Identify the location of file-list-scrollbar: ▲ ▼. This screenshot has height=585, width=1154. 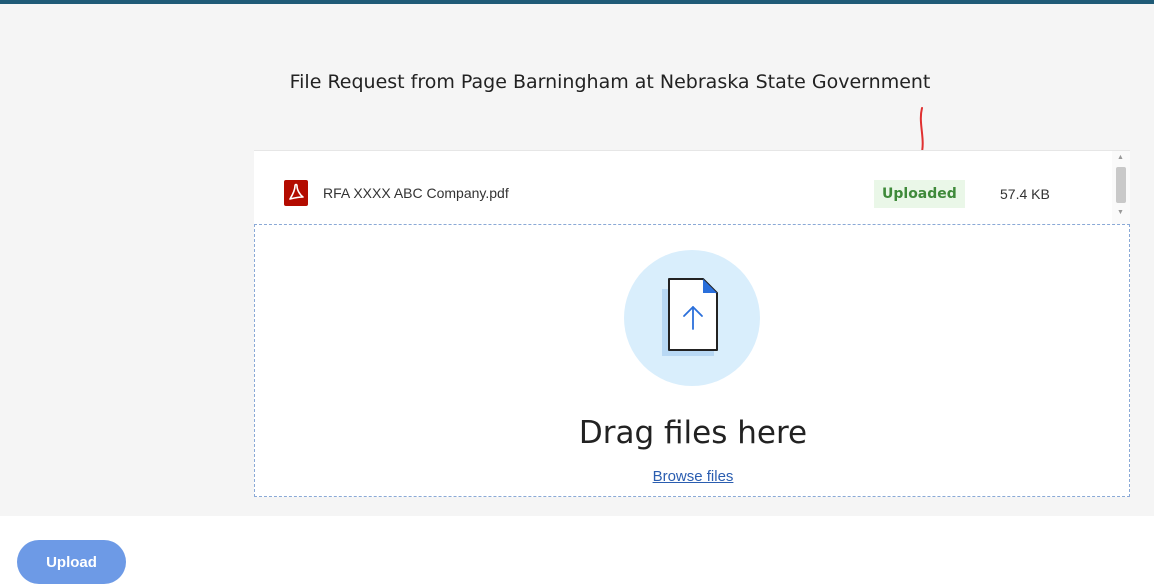
(1121, 188).